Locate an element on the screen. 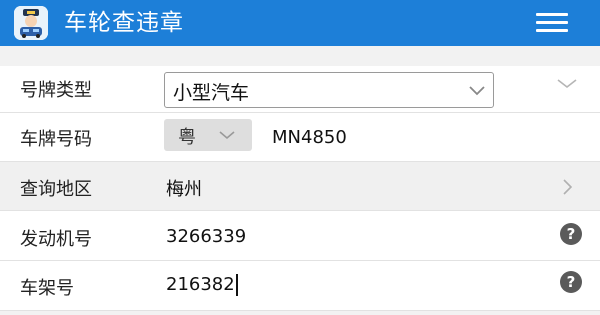 The image size is (600, 315). plate-type-row: 号牌类型 小型汽车 is located at coordinates (300, 89).